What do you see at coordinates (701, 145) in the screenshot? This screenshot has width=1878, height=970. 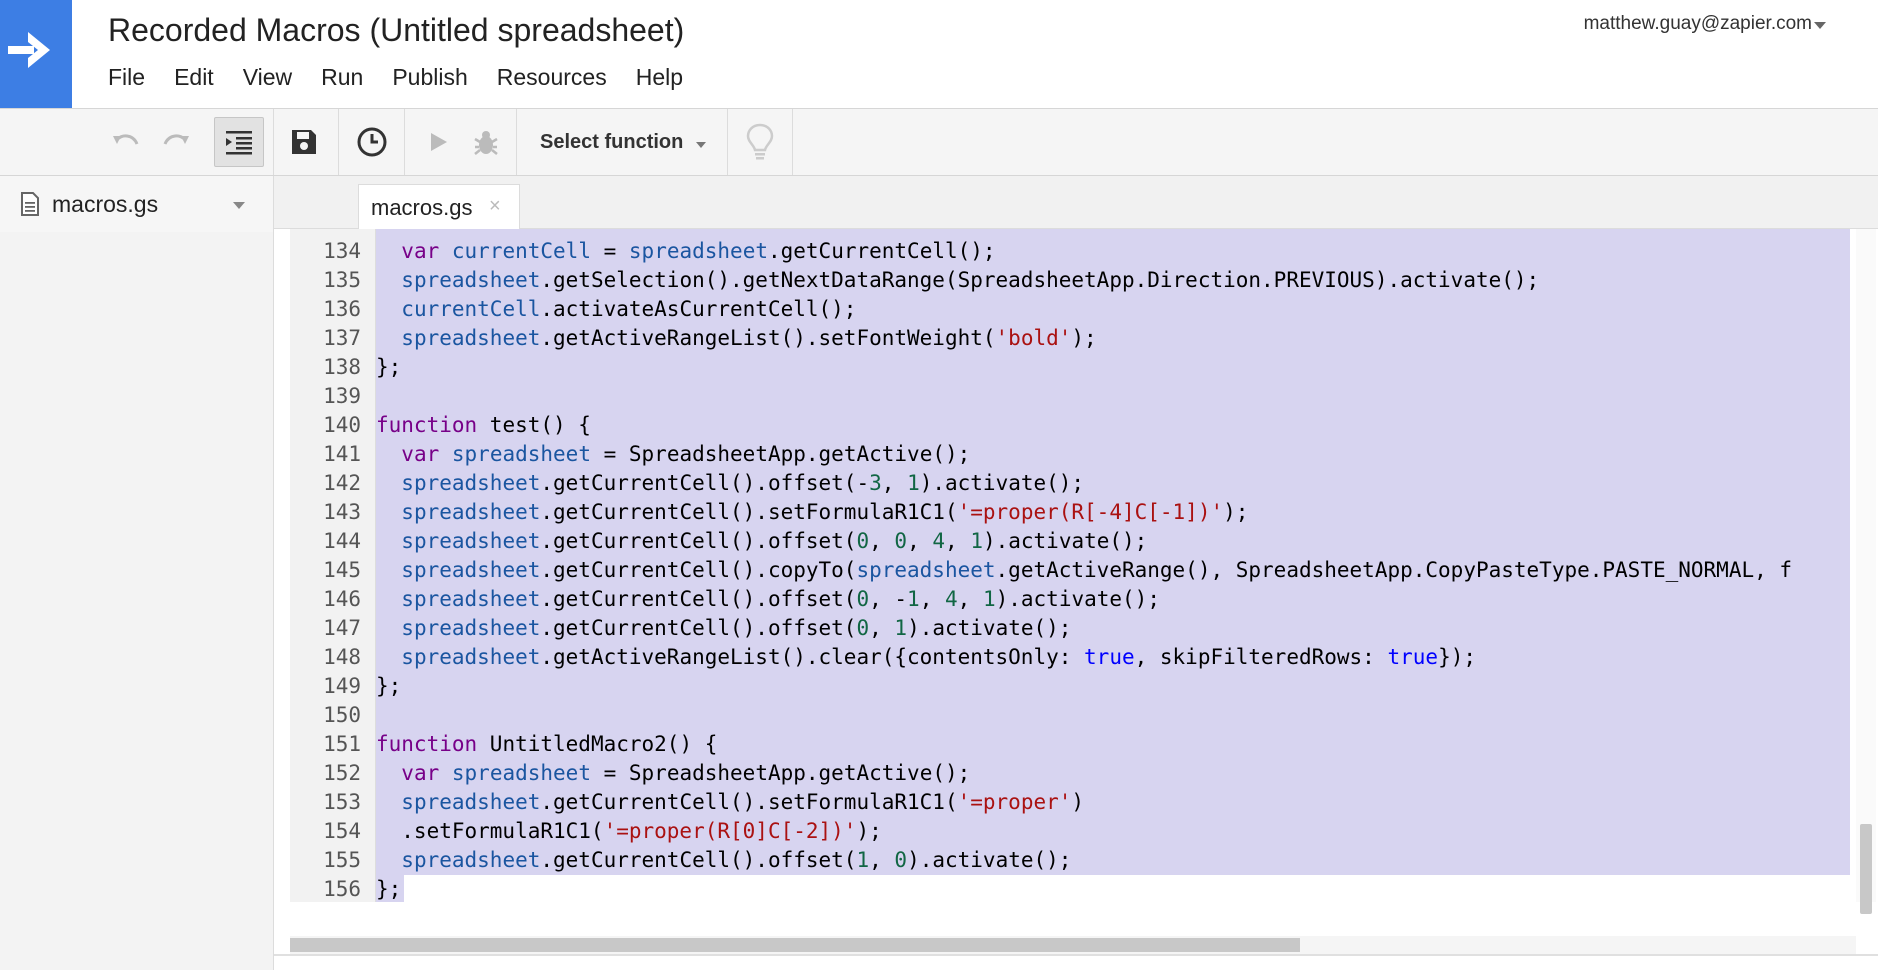 I see `chevron-down-icon` at bounding box center [701, 145].